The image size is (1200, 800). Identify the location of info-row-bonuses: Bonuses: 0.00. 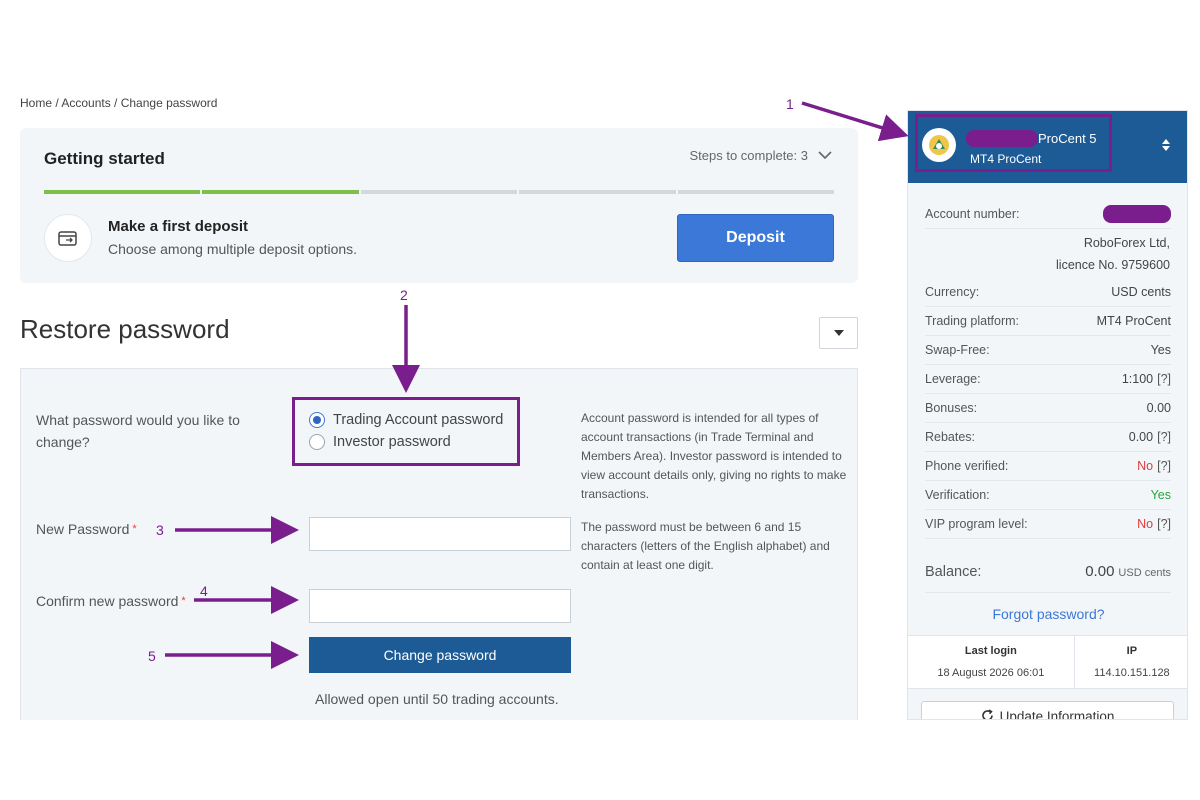
(1048, 408).